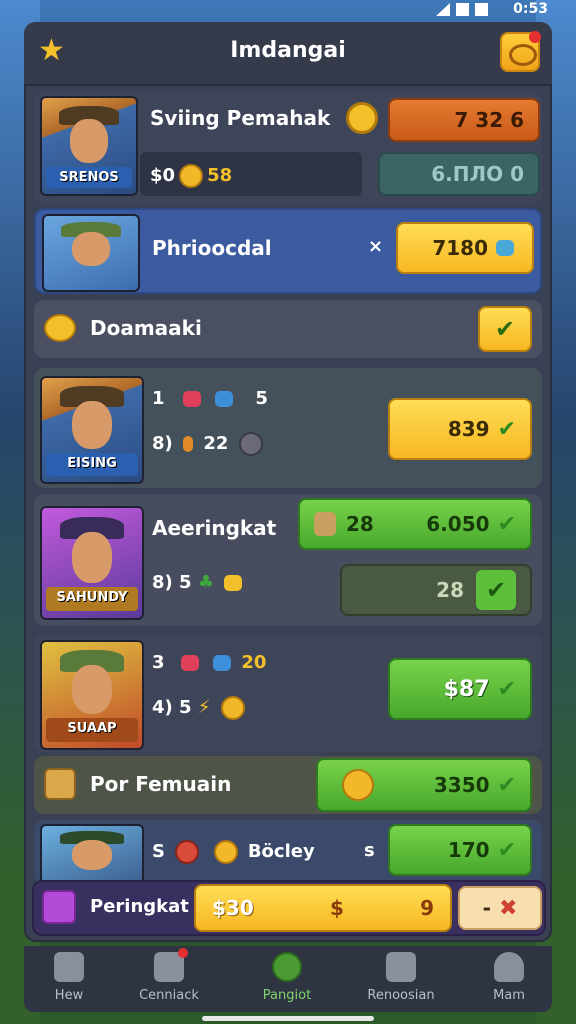 The width and height of the screenshot is (576, 1024). Describe the element at coordinates (216, 443) in the screenshot. I see `stat-value: 22` at that location.